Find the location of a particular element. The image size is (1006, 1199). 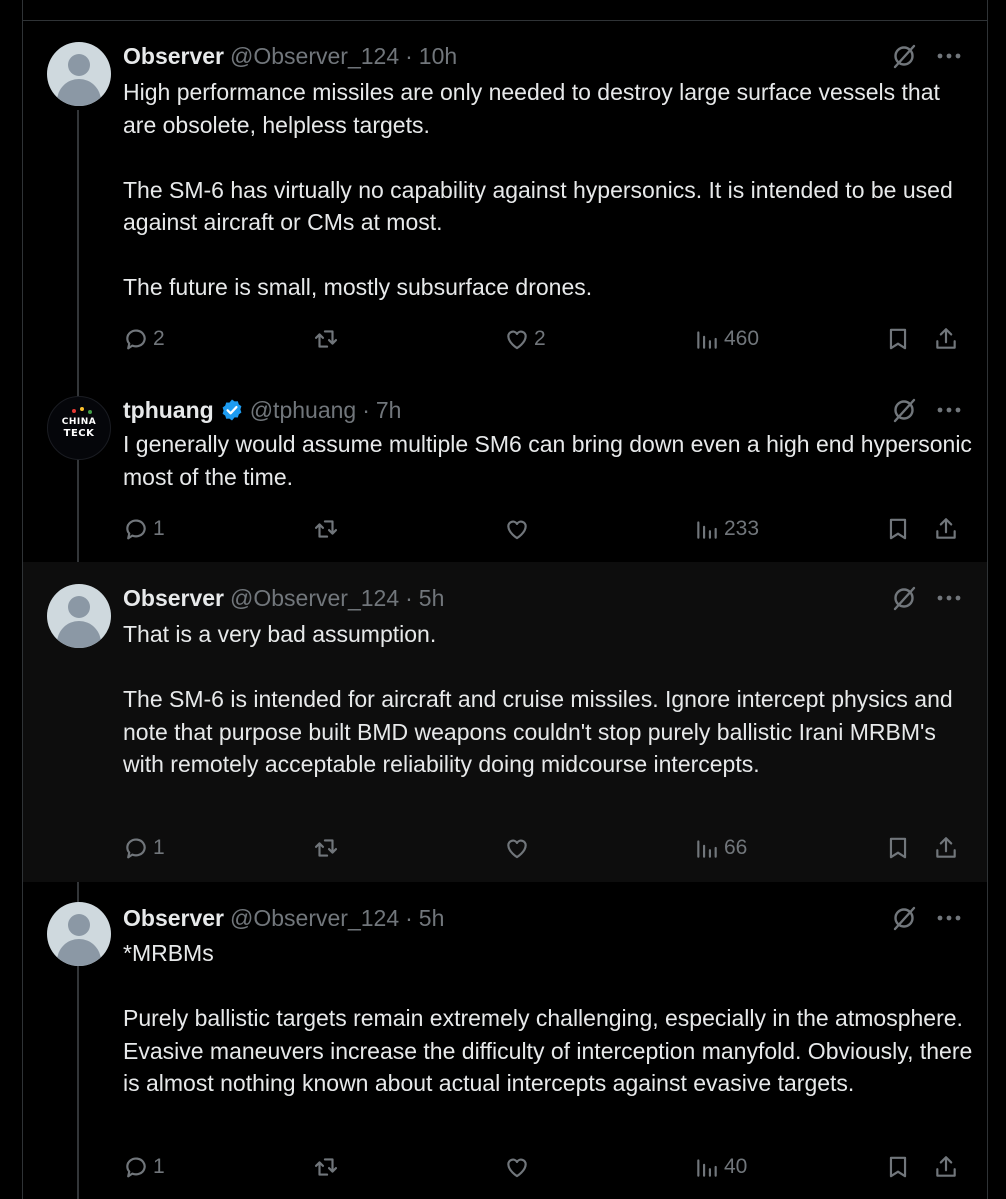

display-name: tphuang is located at coordinates (168, 410).